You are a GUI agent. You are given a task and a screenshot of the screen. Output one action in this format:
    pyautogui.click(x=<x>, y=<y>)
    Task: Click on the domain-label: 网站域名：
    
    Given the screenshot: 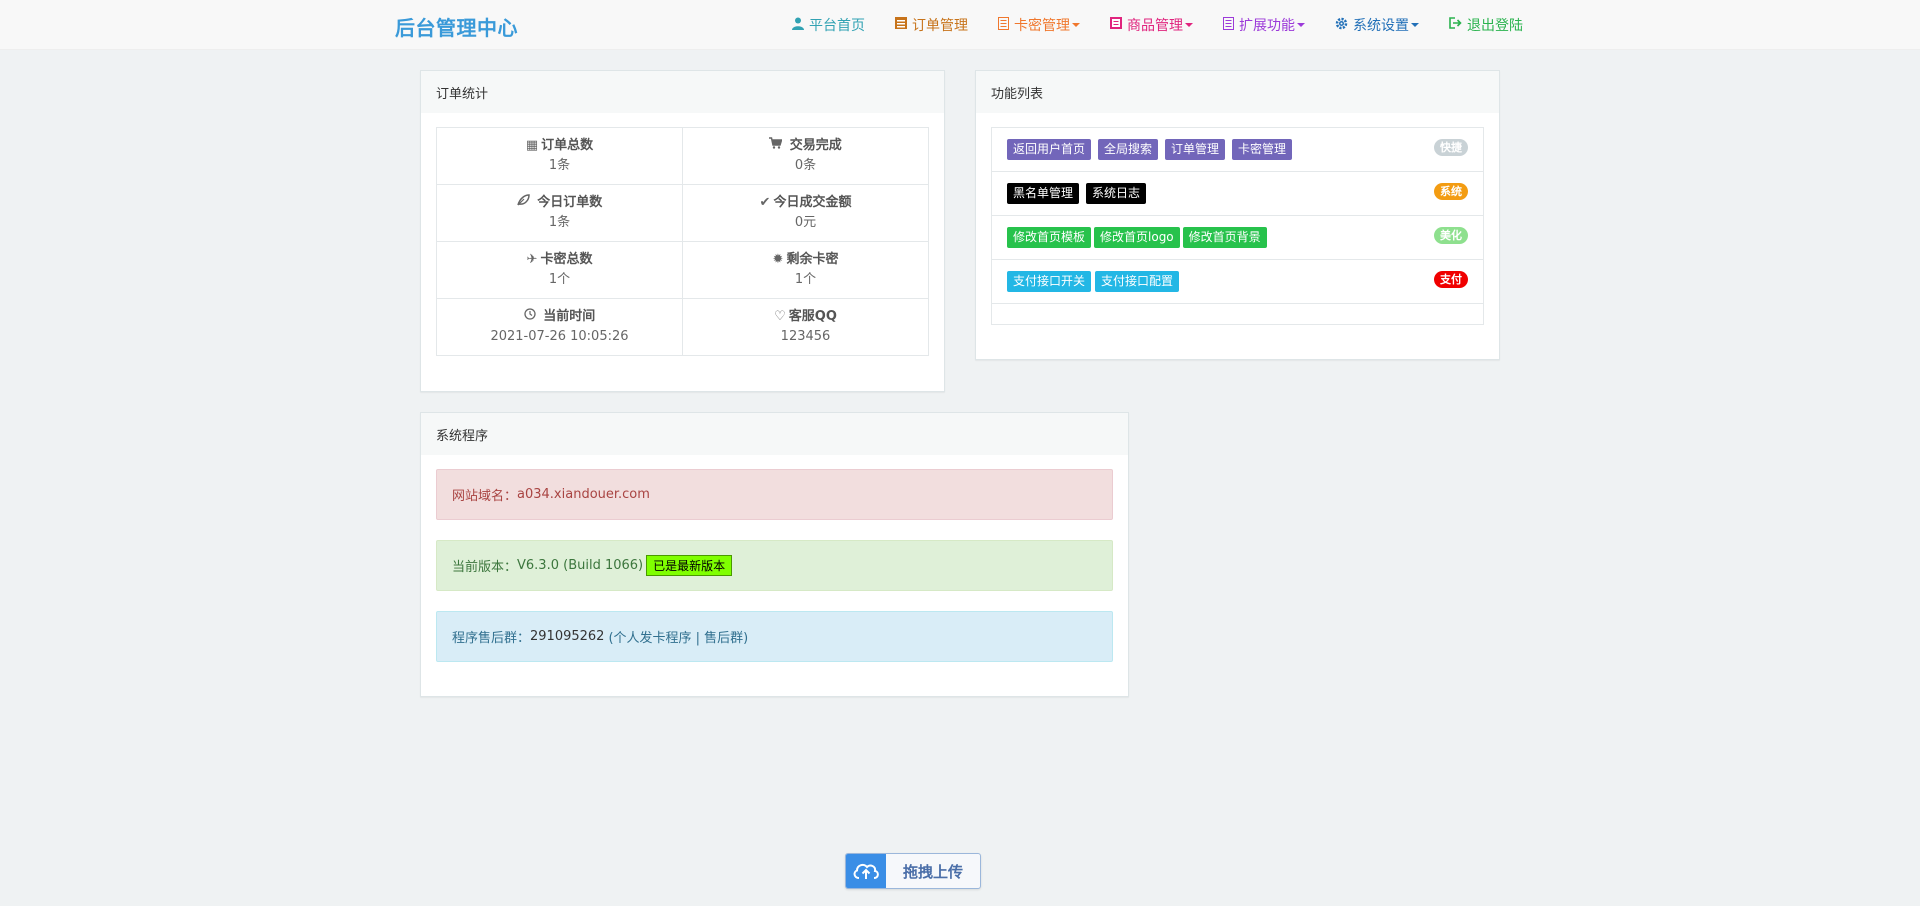 What is the action you would take?
    pyautogui.click(x=485, y=496)
    